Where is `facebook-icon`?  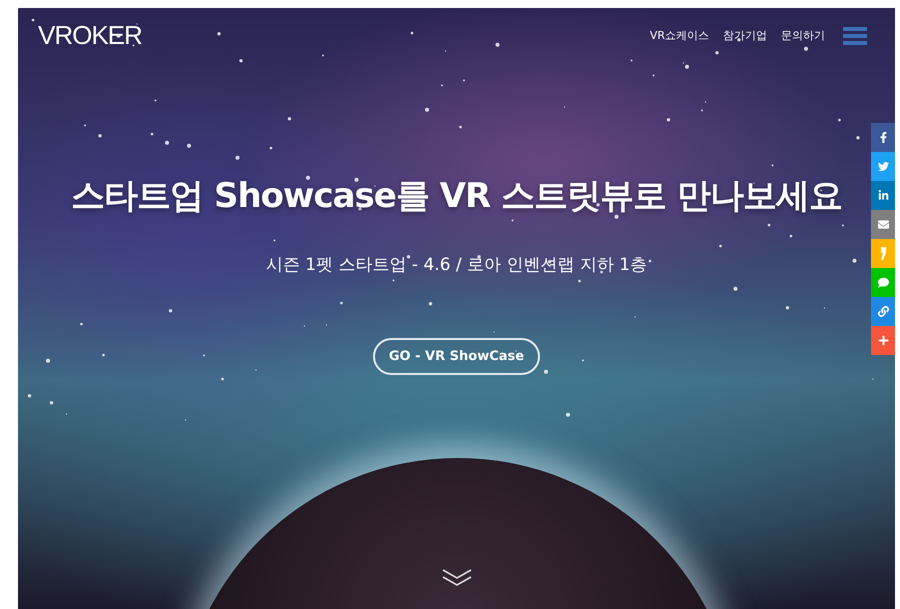
facebook-icon is located at coordinates (883, 137).